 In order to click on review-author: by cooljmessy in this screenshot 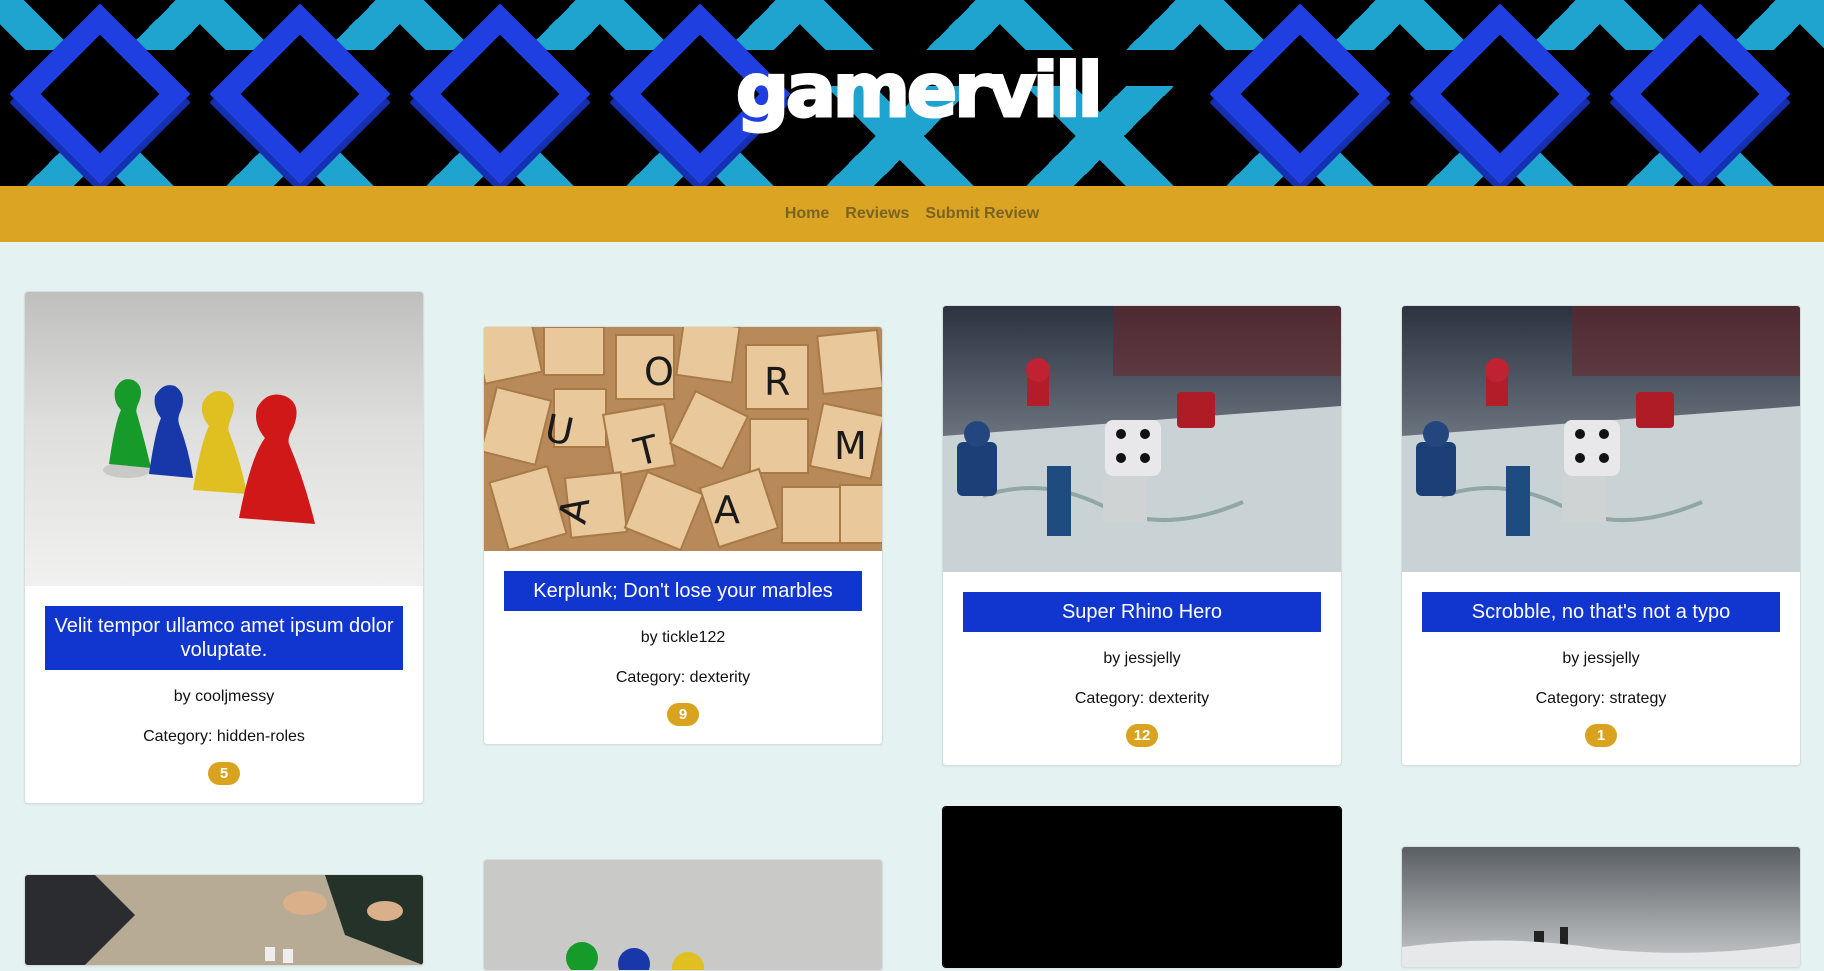, I will do `click(224, 696)`.